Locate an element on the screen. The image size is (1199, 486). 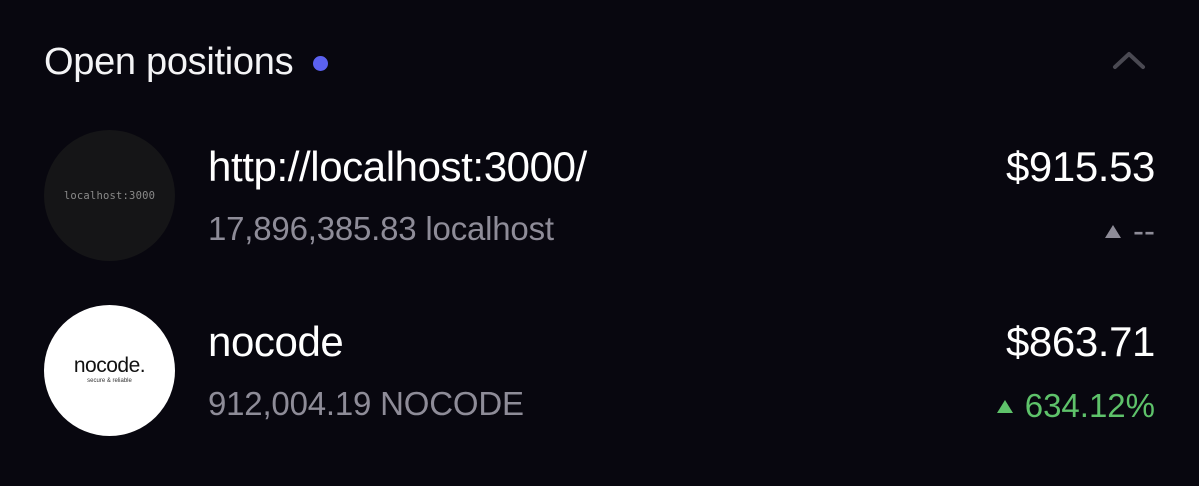
position-value: $863.71 is located at coordinates (1080, 341).